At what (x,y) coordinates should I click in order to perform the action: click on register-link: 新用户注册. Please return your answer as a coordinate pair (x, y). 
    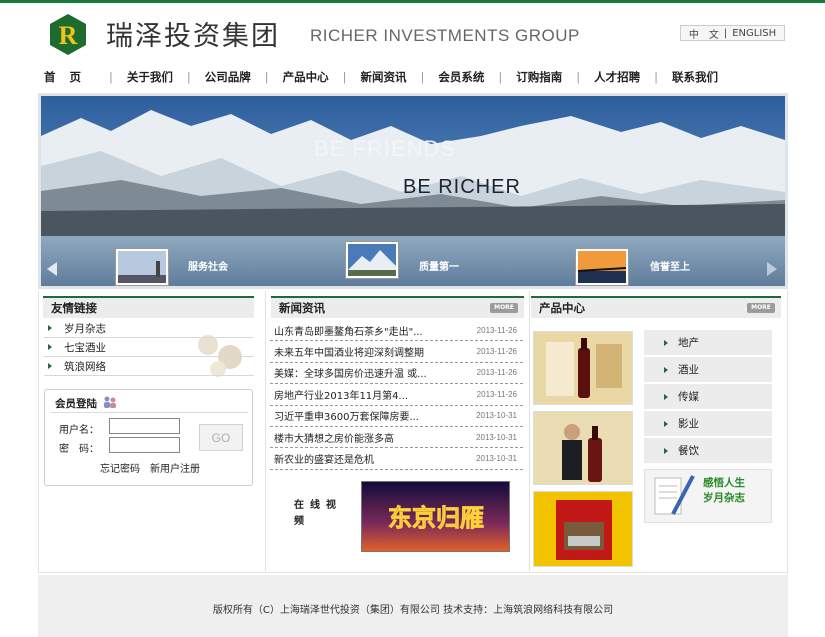
    Looking at the image, I should click on (175, 467).